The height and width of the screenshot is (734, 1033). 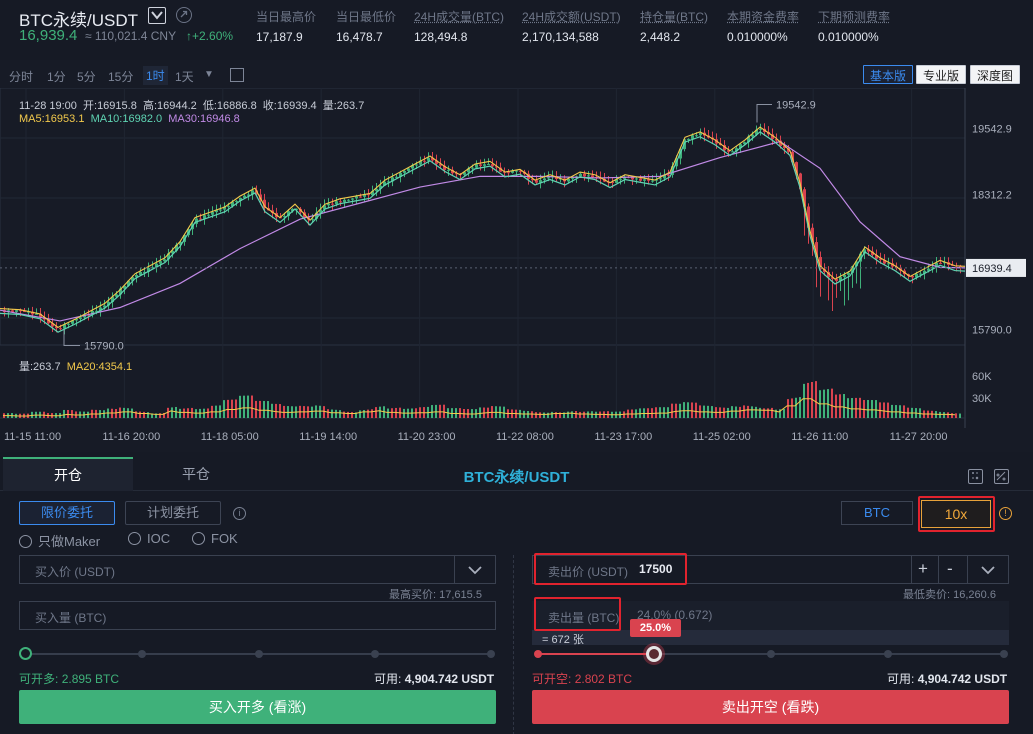 I want to click on slider-mark, so click(x=1004, y=654).